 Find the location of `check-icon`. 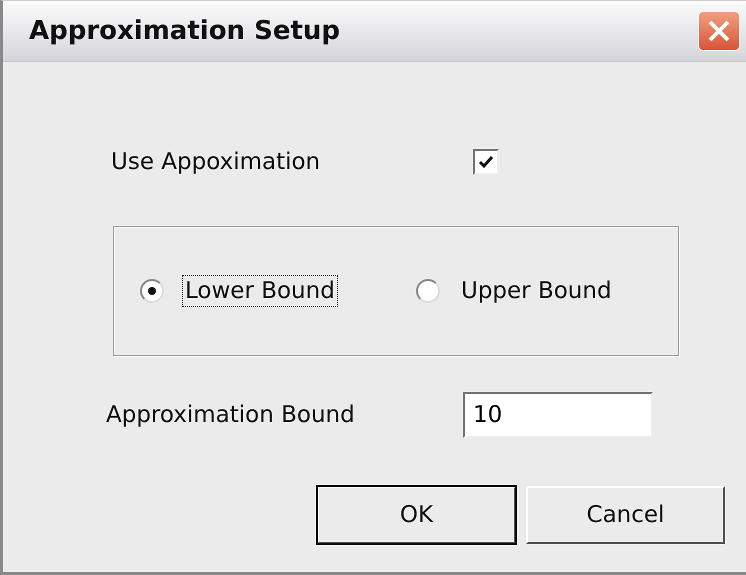

check-icon is located at coordinates (486, 162).